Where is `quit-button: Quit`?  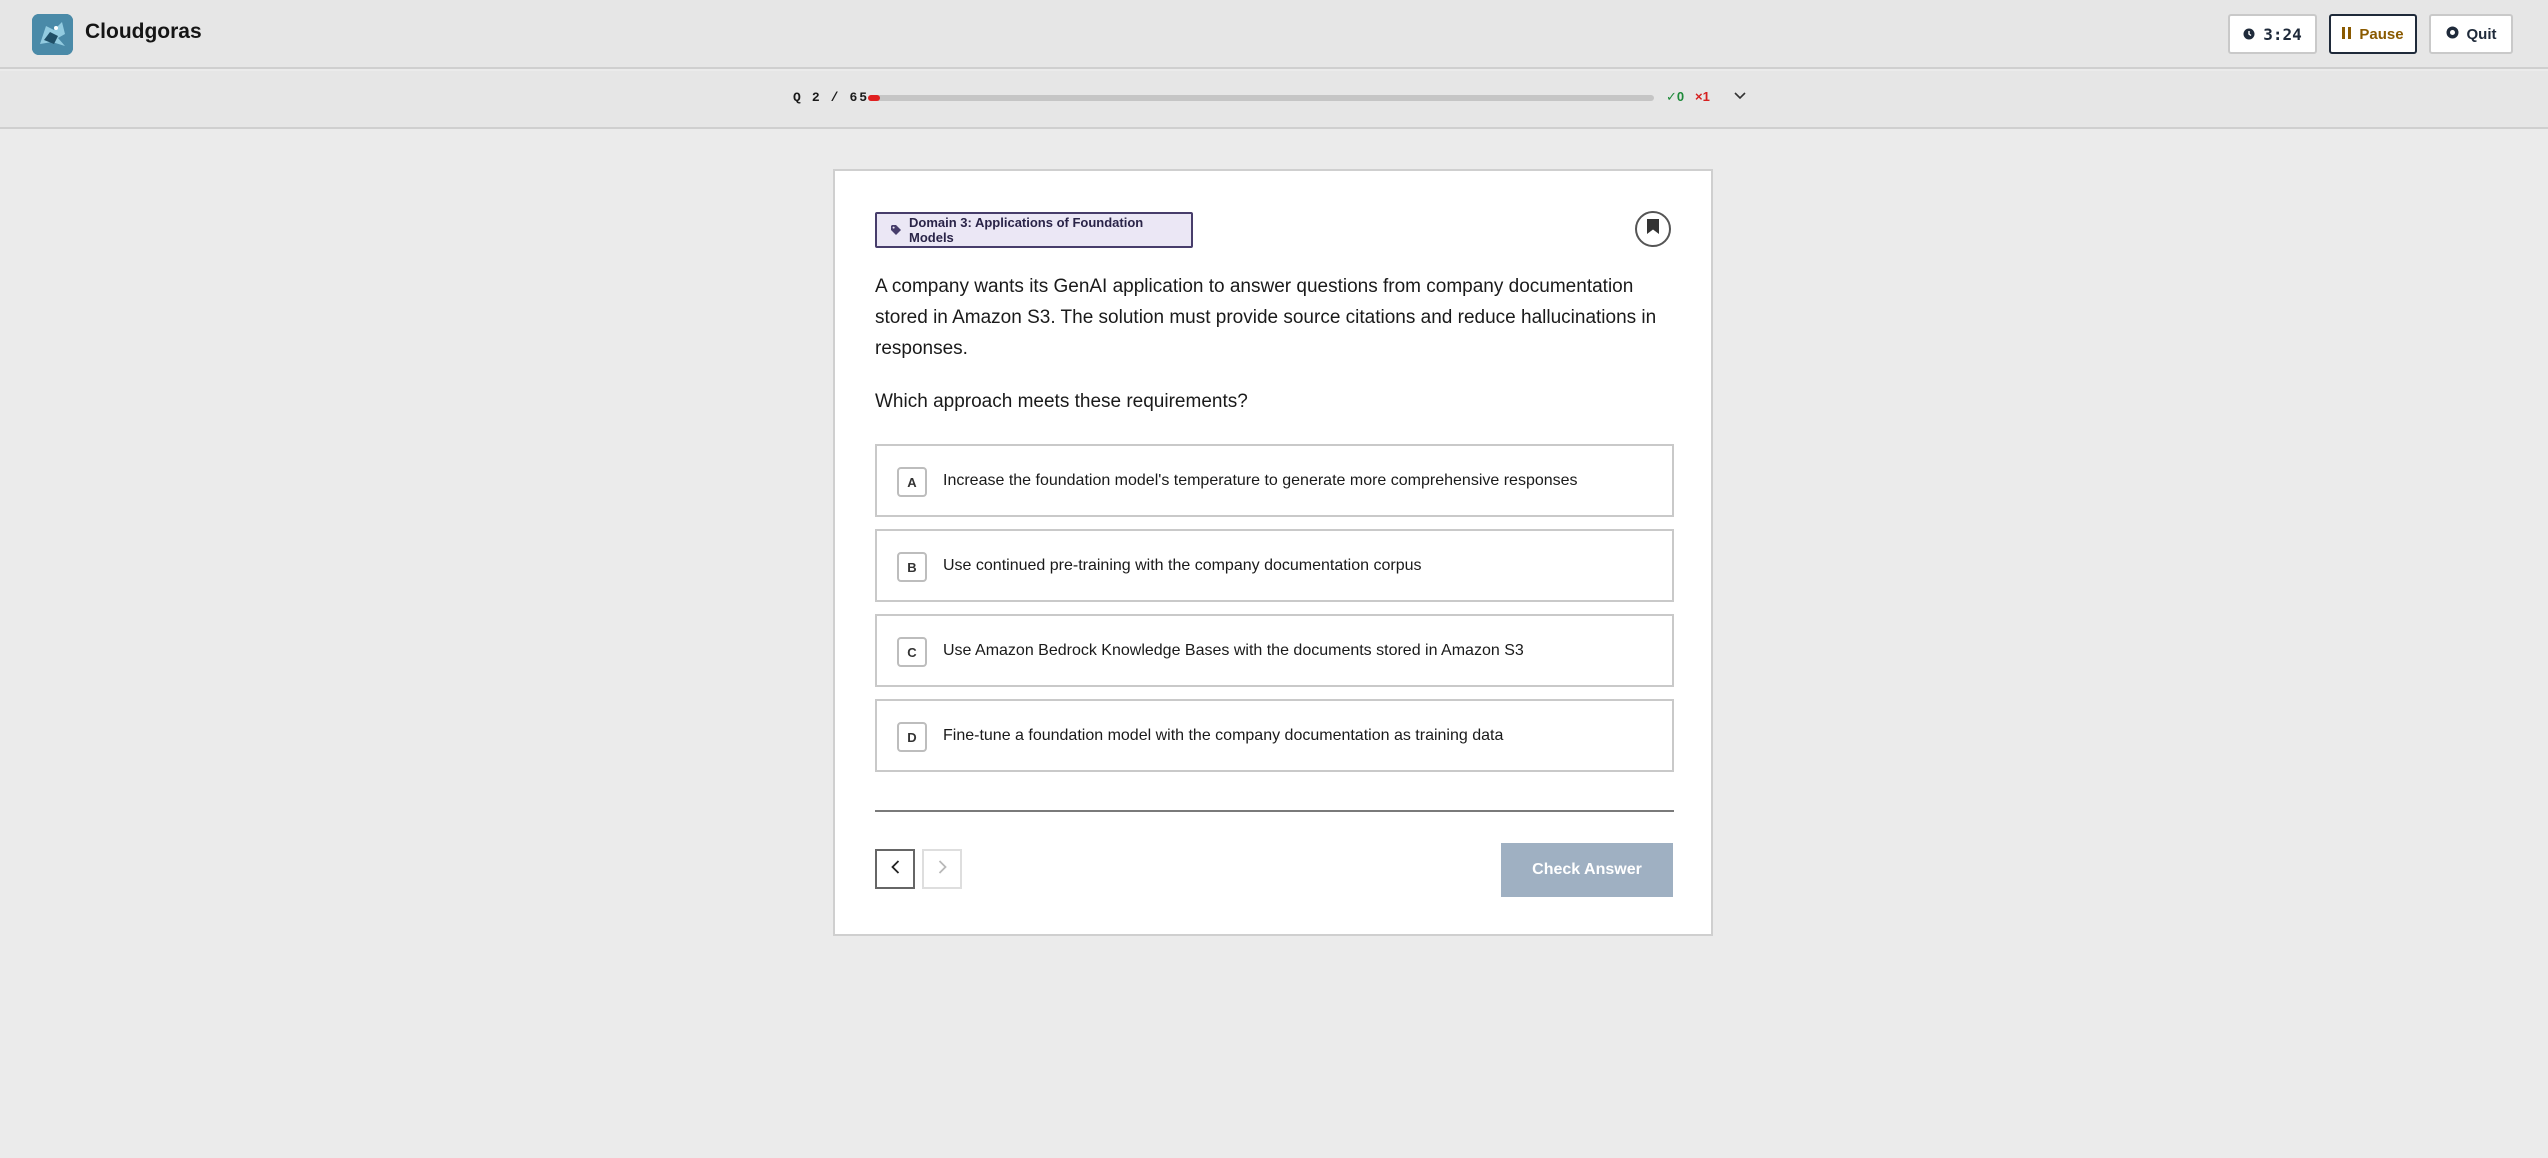
quit-button: Quit is located at coordinates (2471, 34).